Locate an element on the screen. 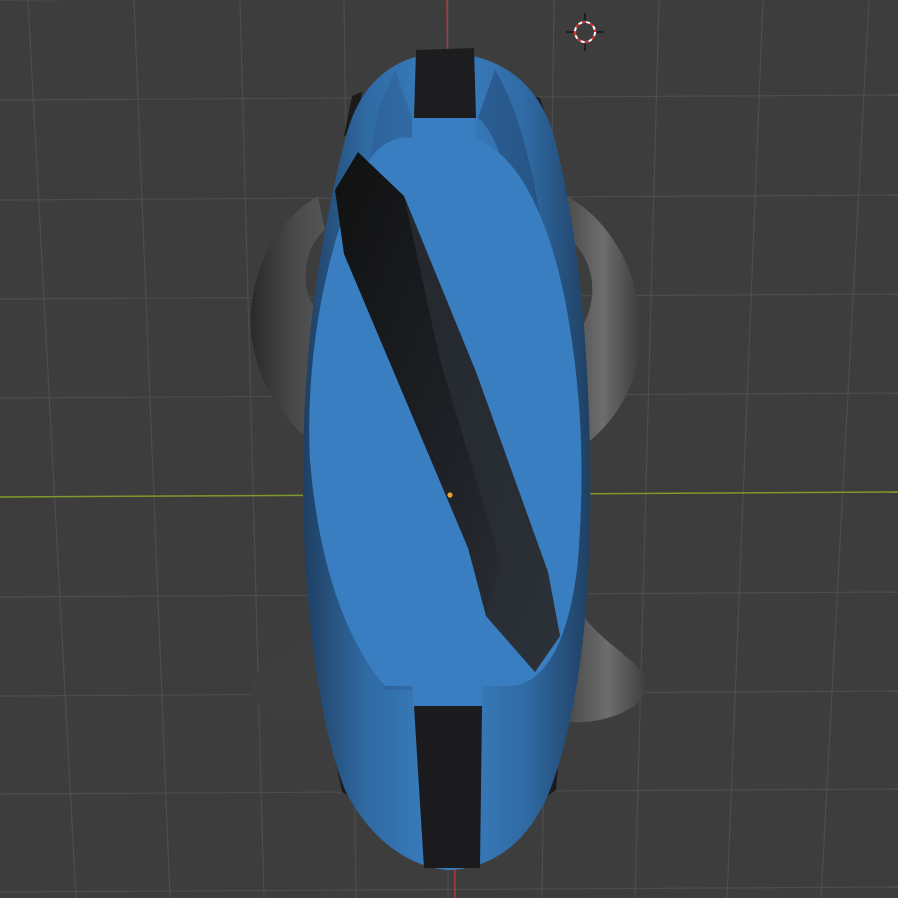  tire-bottom is located at coordinates (448, 787).